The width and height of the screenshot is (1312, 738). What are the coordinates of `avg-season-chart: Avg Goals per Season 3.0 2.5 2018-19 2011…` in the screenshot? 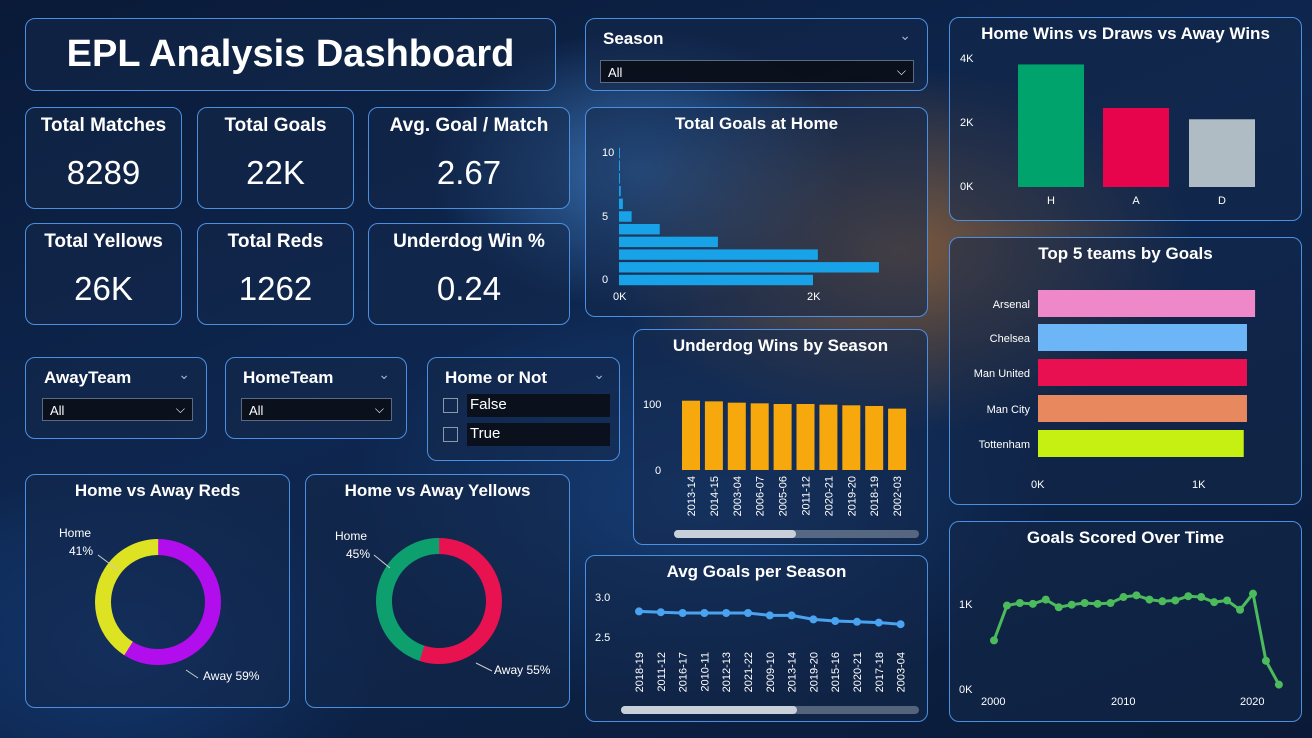 It's located at (756, 638).